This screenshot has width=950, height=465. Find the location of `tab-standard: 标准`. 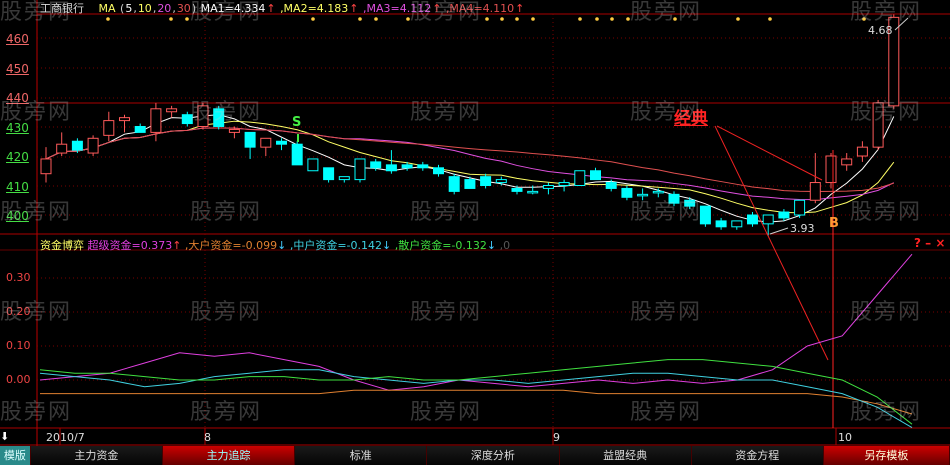

tab-standard: 标准 is located at coordinates (361, 455).